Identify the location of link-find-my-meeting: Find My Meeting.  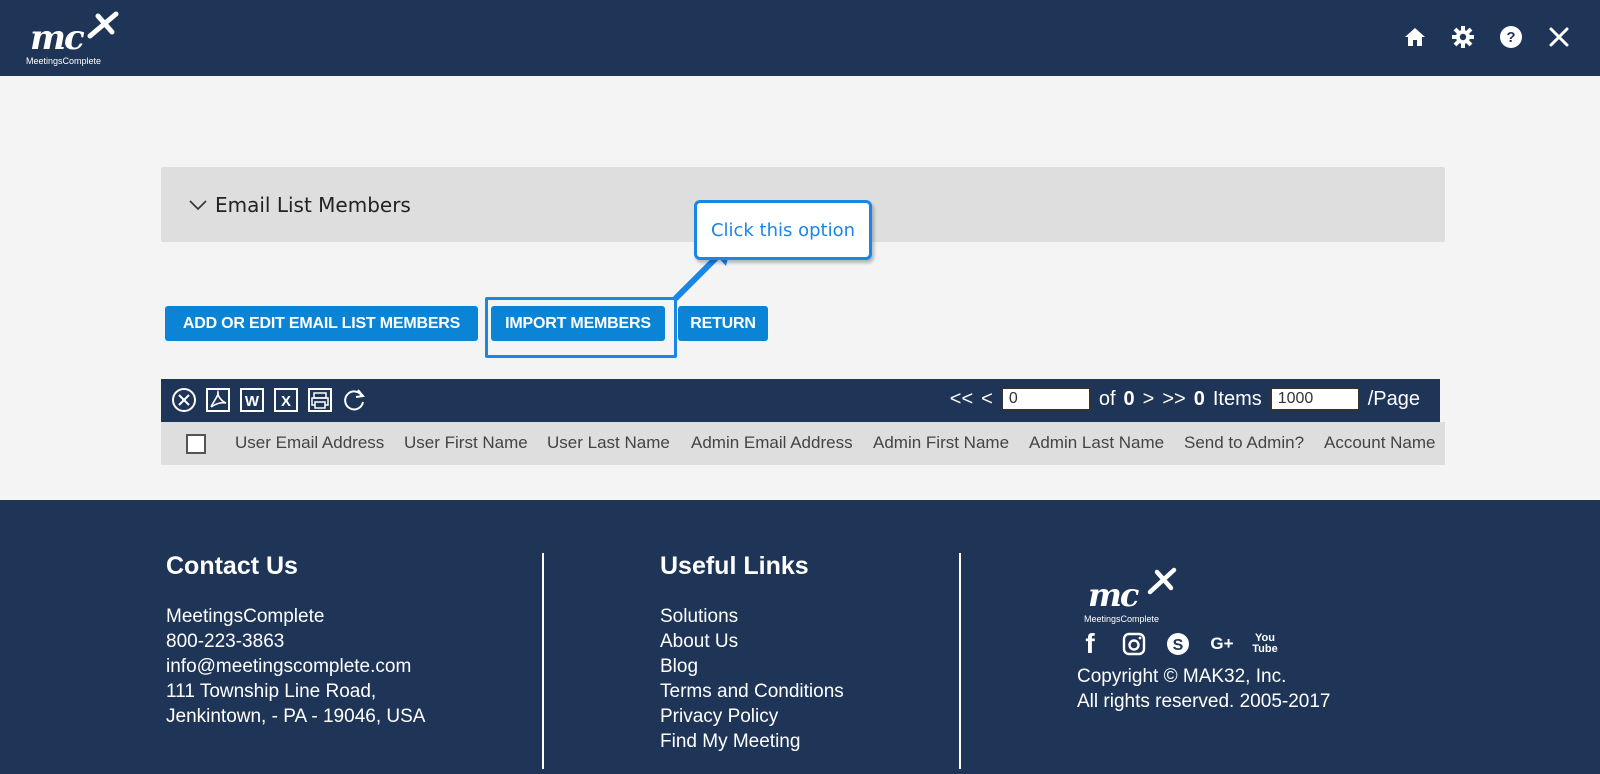
(730, 742).